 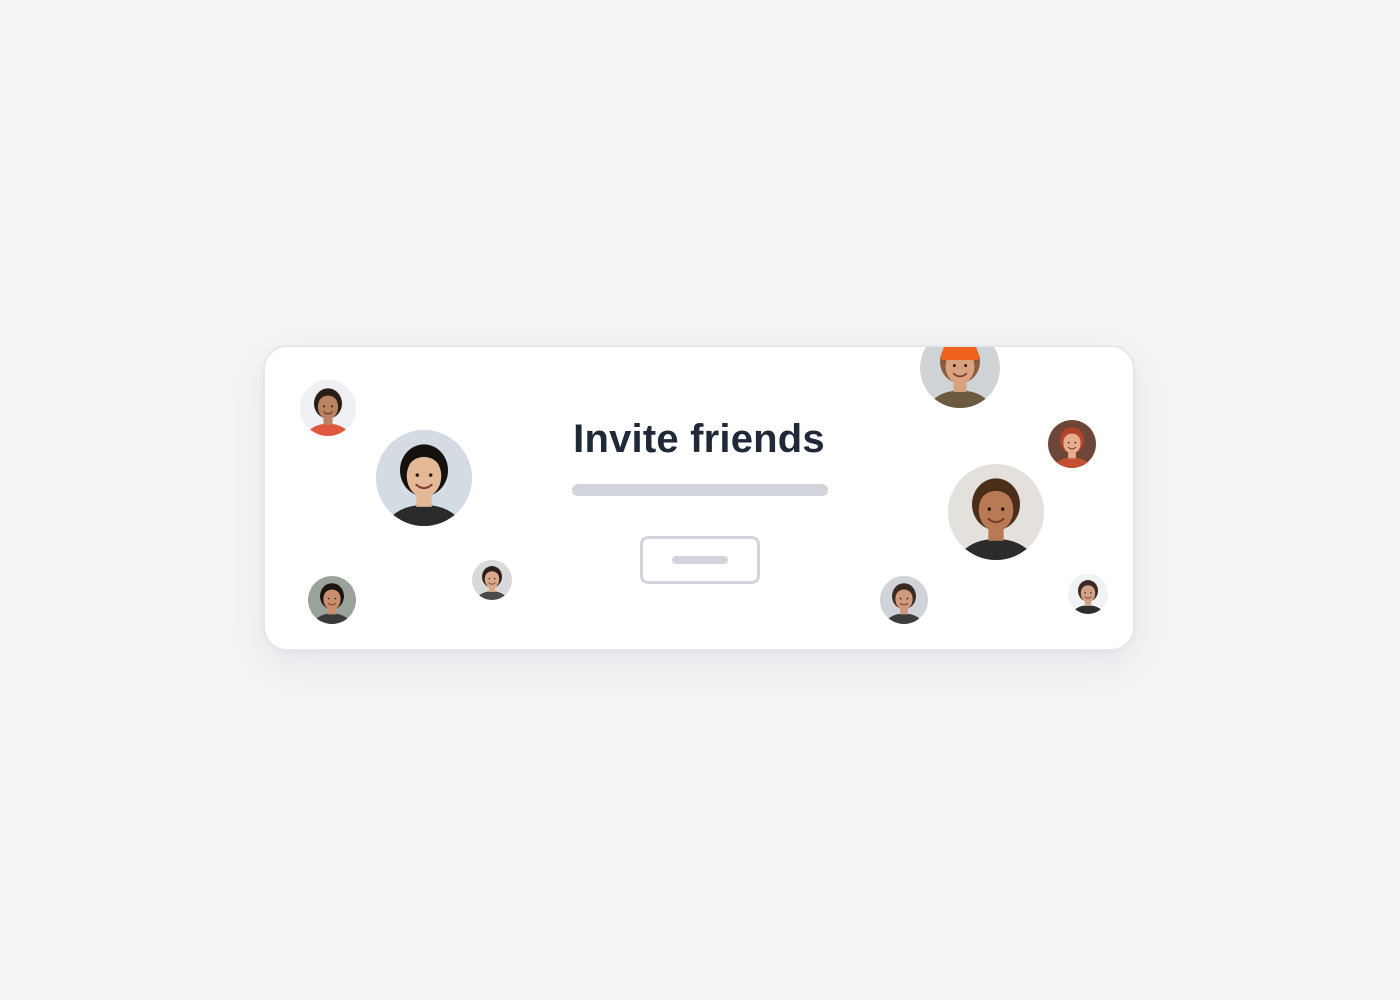 I want to click on avatar-woman-large-left, so click(x=424, y=478).